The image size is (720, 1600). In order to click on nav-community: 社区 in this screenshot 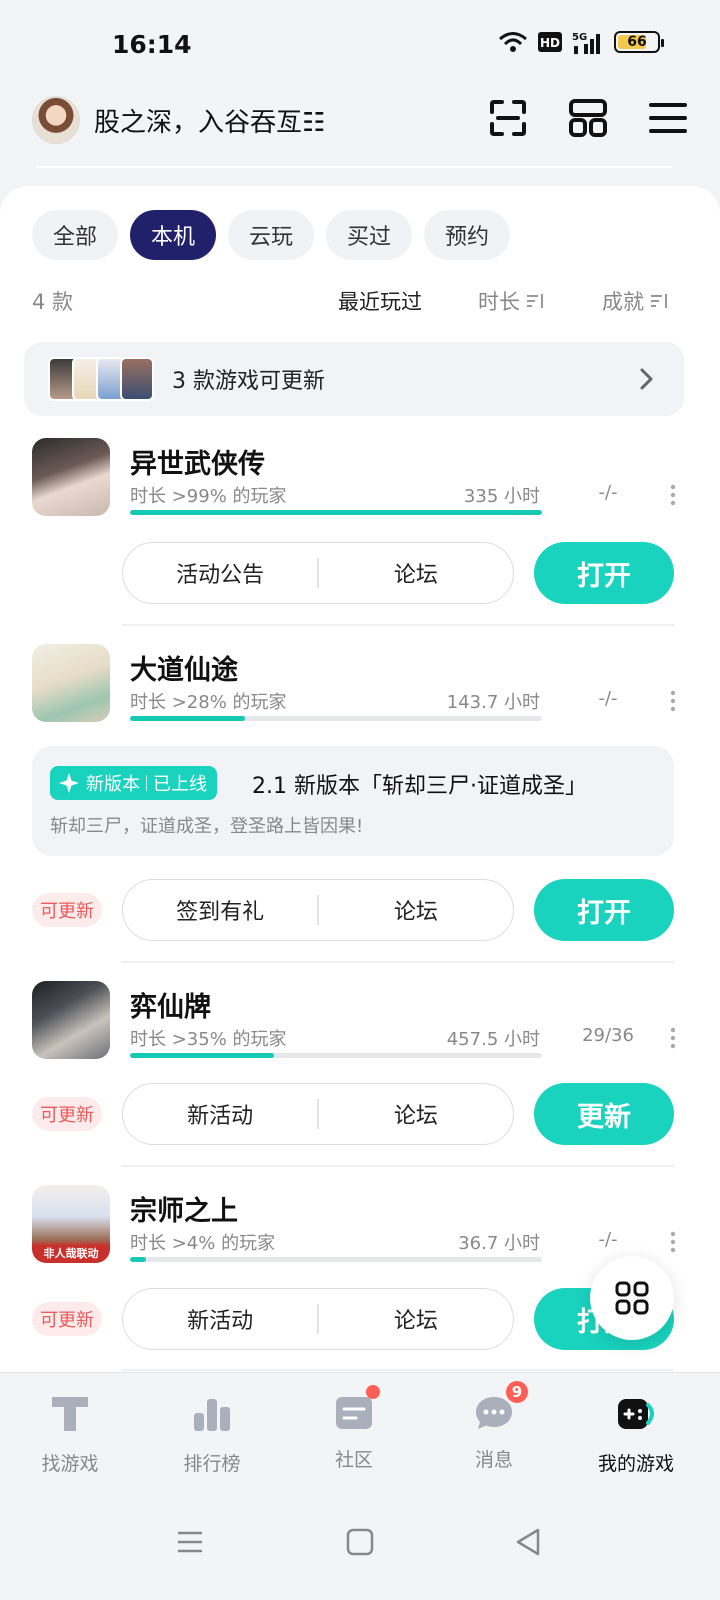, I will do `click(354, 1428)`.